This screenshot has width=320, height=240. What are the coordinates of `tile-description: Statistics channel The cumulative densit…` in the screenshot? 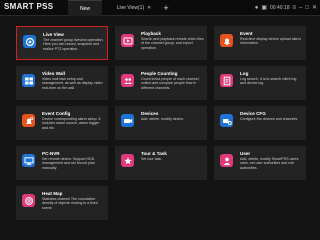 It's located at (70, 203).